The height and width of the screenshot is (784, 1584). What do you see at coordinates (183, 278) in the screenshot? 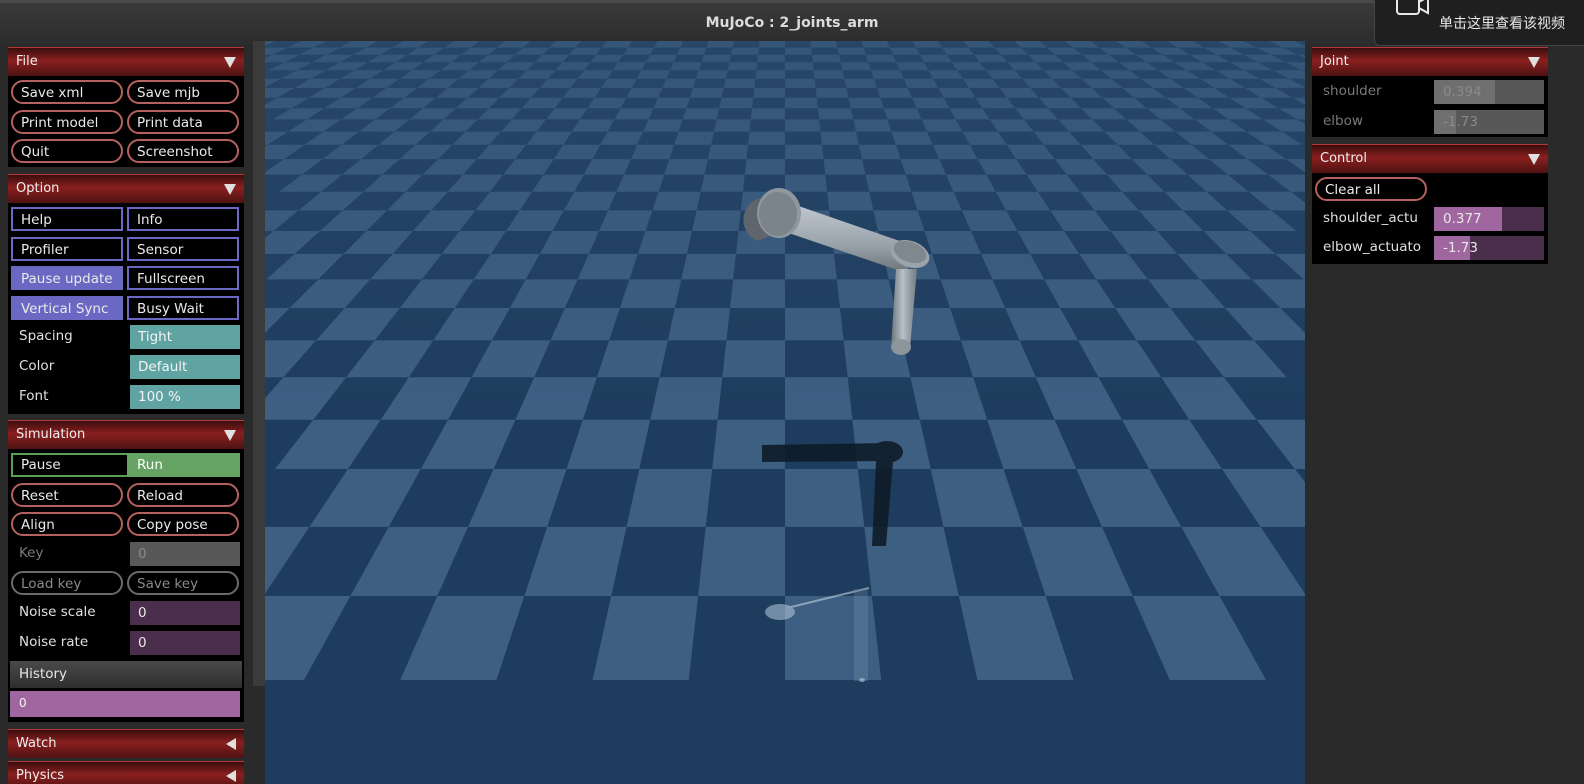
I see `fullscreen-toggle: Fullscreen` at bounding box center [183, 278].